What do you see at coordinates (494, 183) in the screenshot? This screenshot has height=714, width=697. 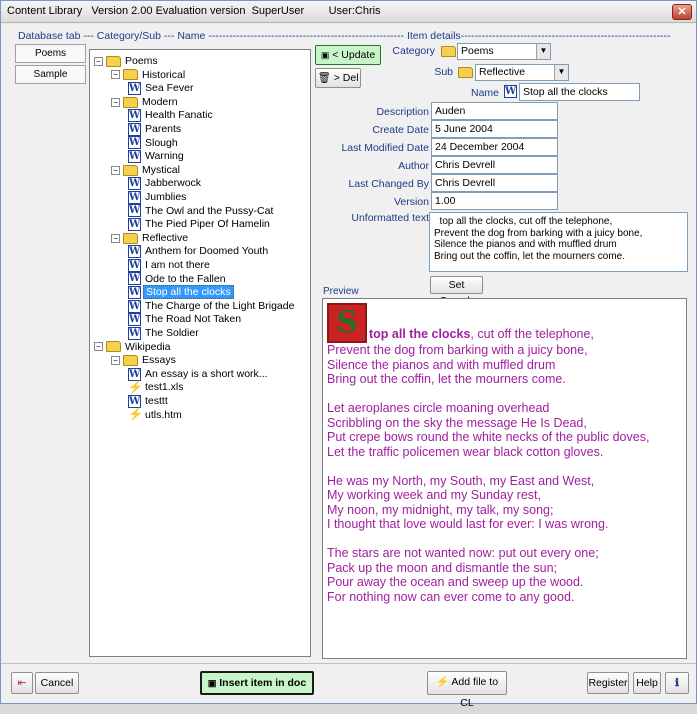 I see `last-changed-field: Chris Devrell` at bounding box center [494, 183].